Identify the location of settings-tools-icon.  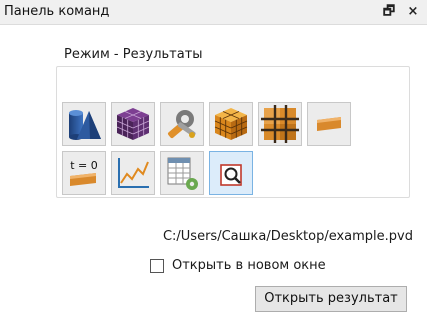
(181, 124).